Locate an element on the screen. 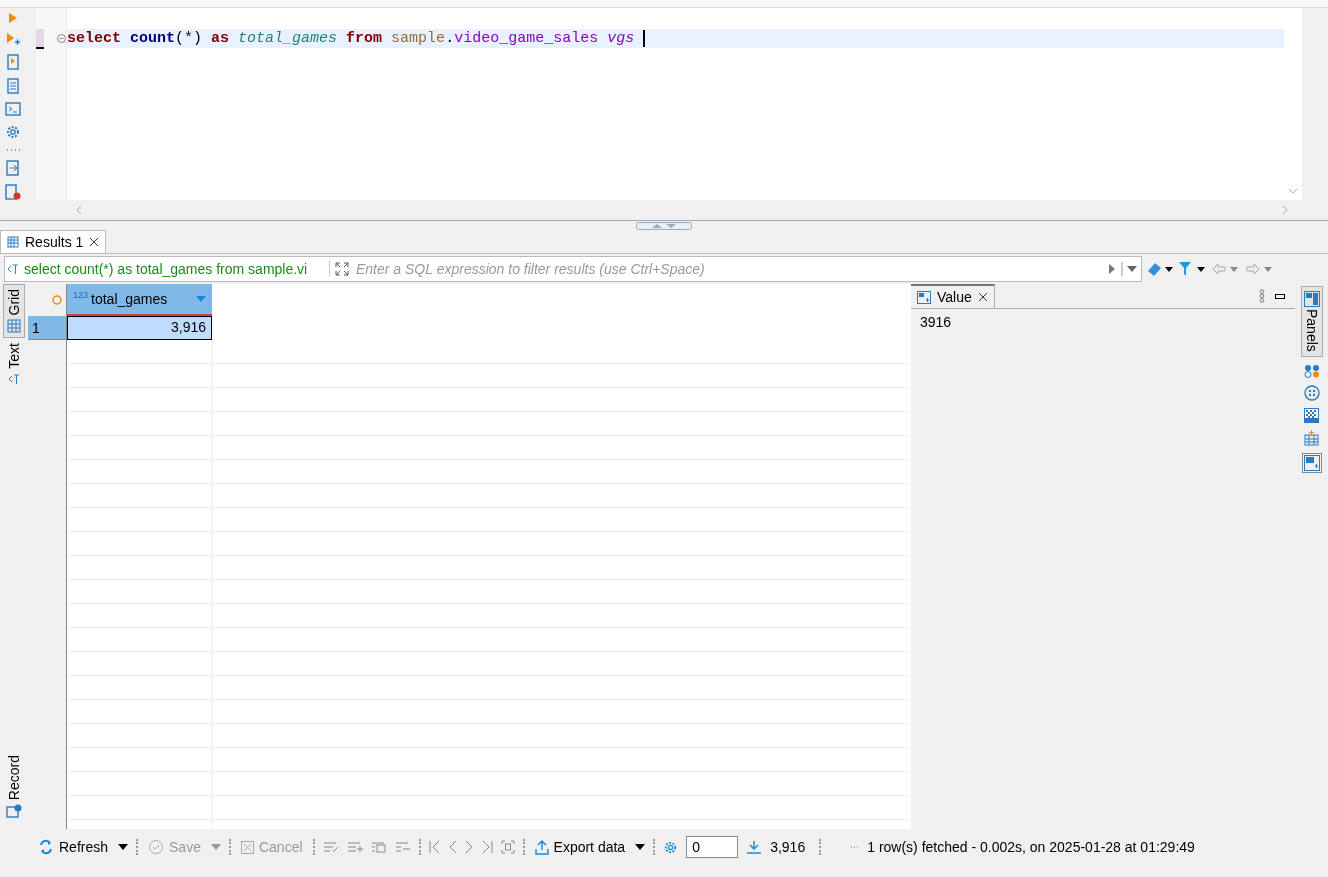 This screenshot has height=877, width=1328. status-text: 1 row(s) fetched - 0.002s, on 2025-01-28 at 01:29:49 is located at coordinates (1031, 847).